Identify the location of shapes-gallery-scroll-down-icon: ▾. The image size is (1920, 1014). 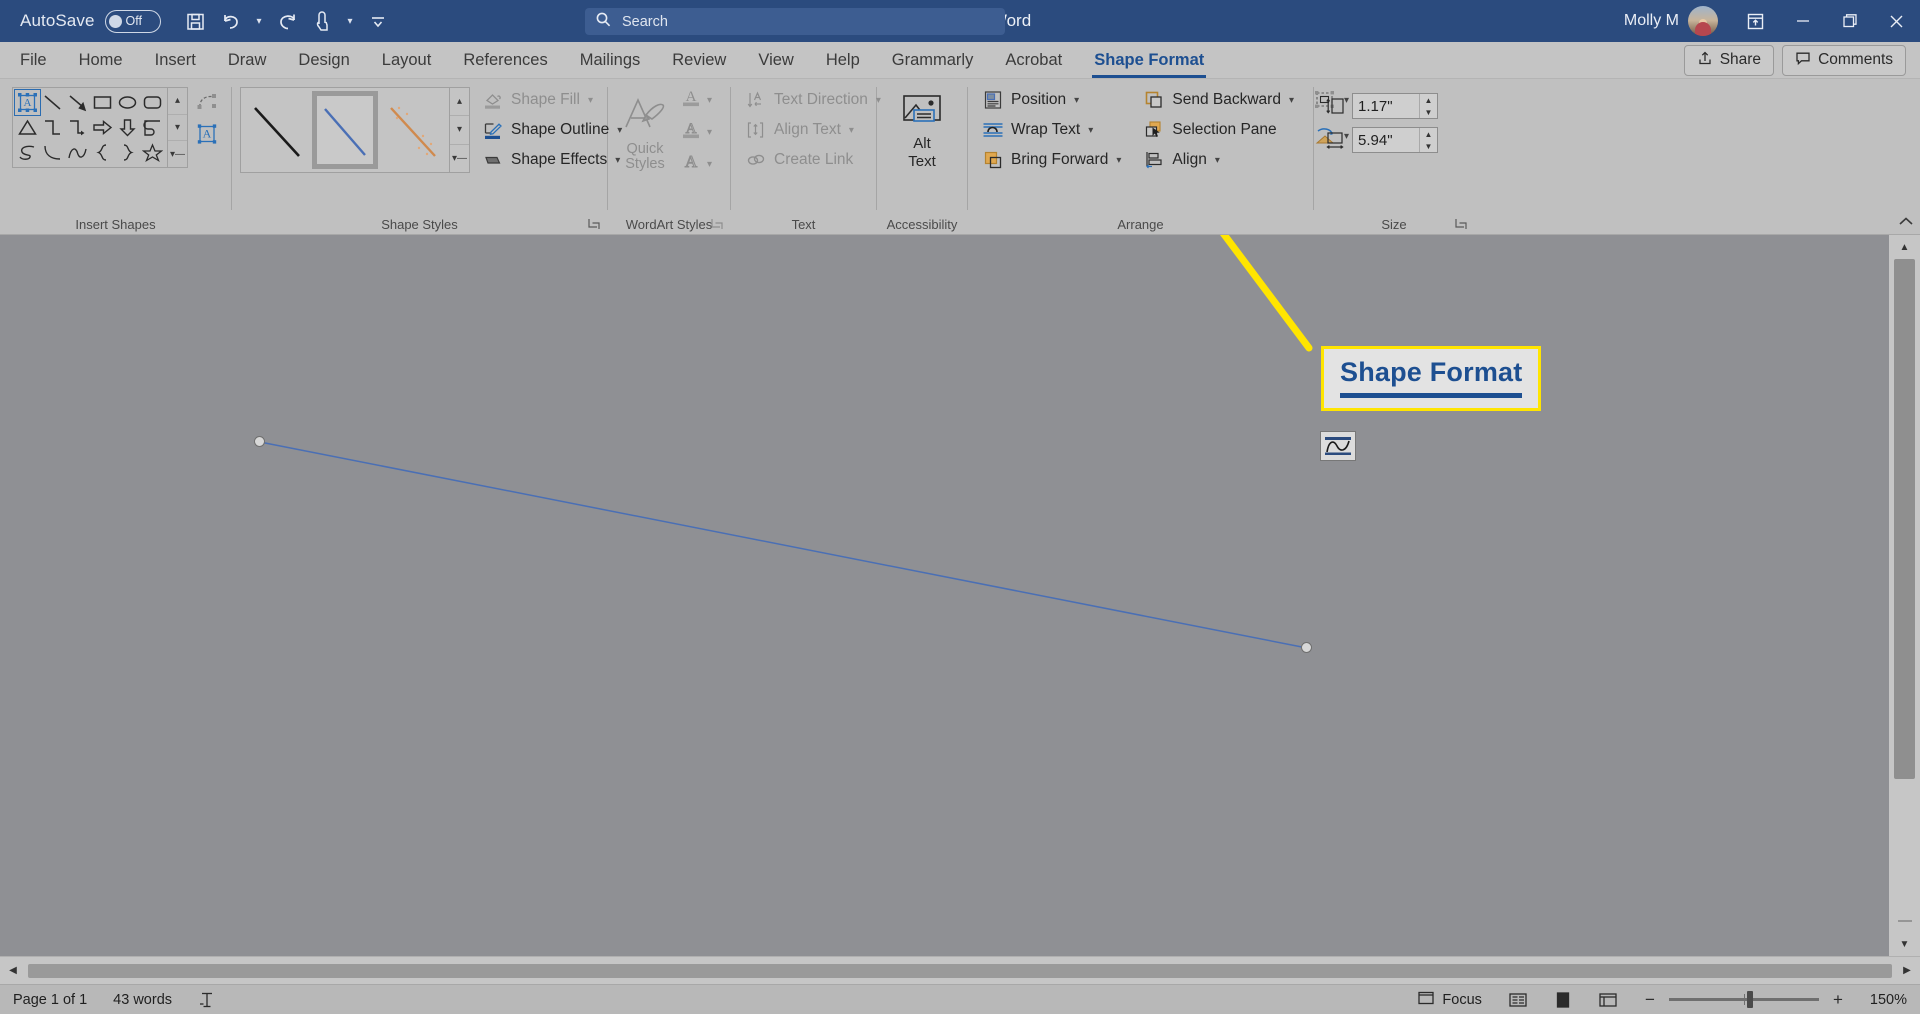
(177, 128).